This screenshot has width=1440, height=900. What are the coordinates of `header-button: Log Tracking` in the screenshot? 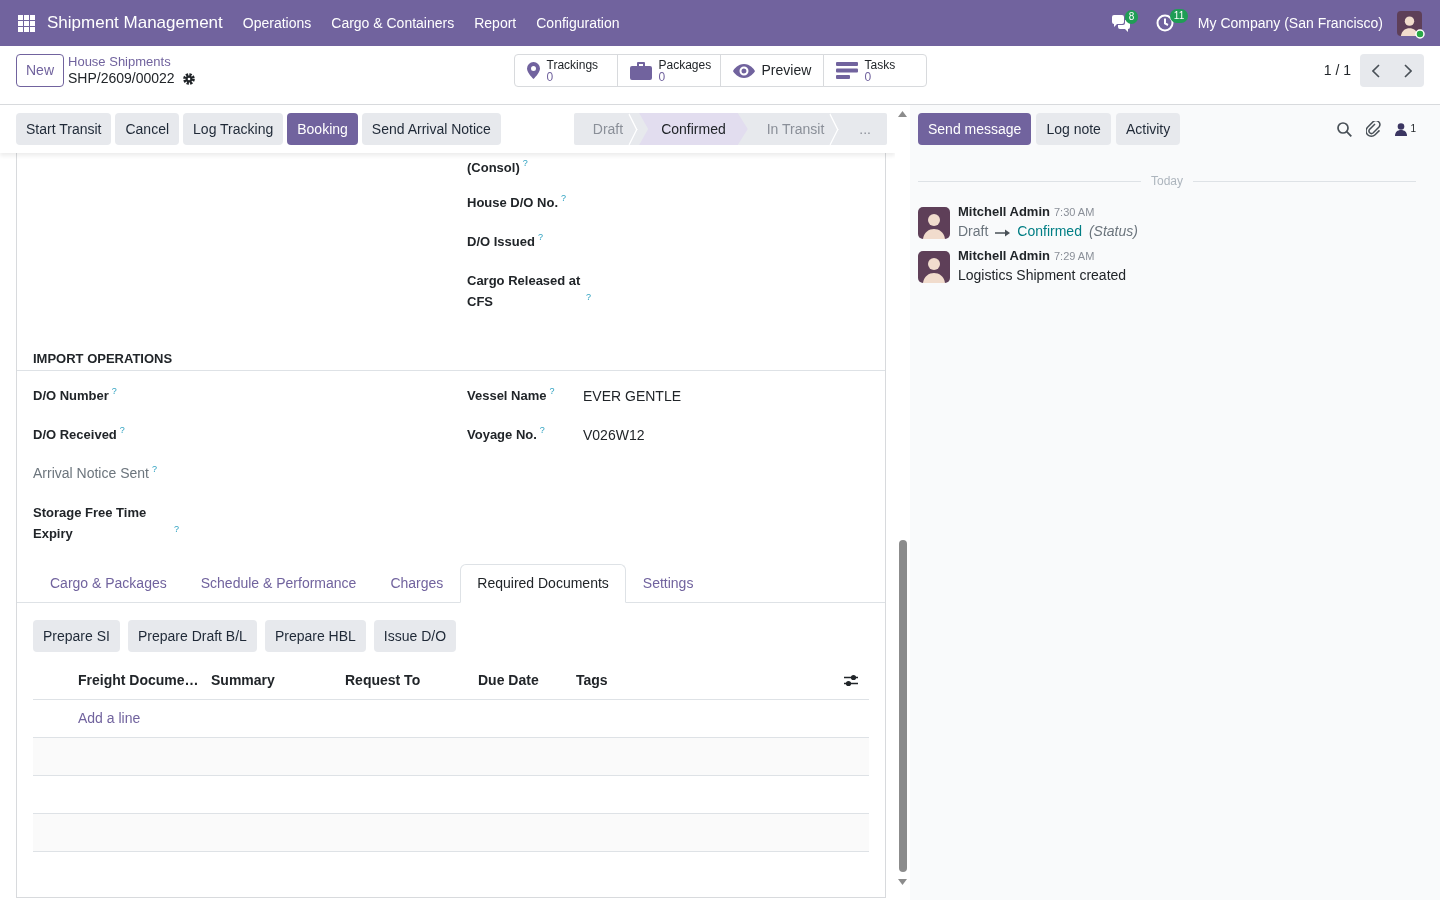 It's located at (233, 129).